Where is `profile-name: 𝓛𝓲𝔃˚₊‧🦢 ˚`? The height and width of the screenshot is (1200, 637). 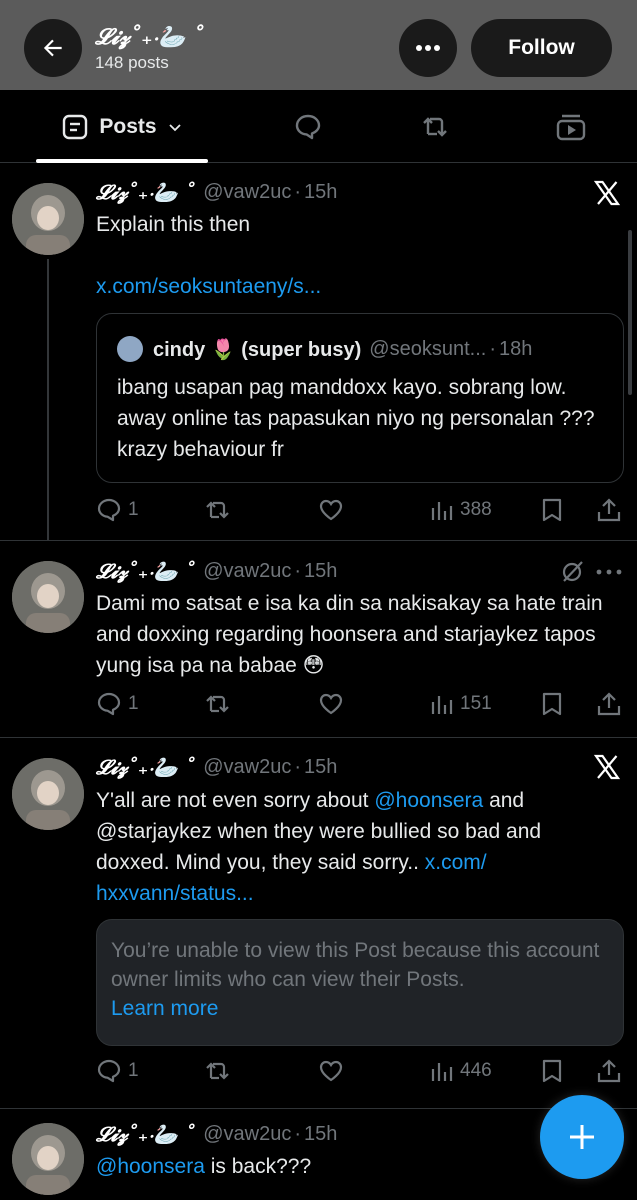 profile-name: 𝓛𝓲𝔃˚₊‧🦢 ˚ is located at coordinates (150, 37).